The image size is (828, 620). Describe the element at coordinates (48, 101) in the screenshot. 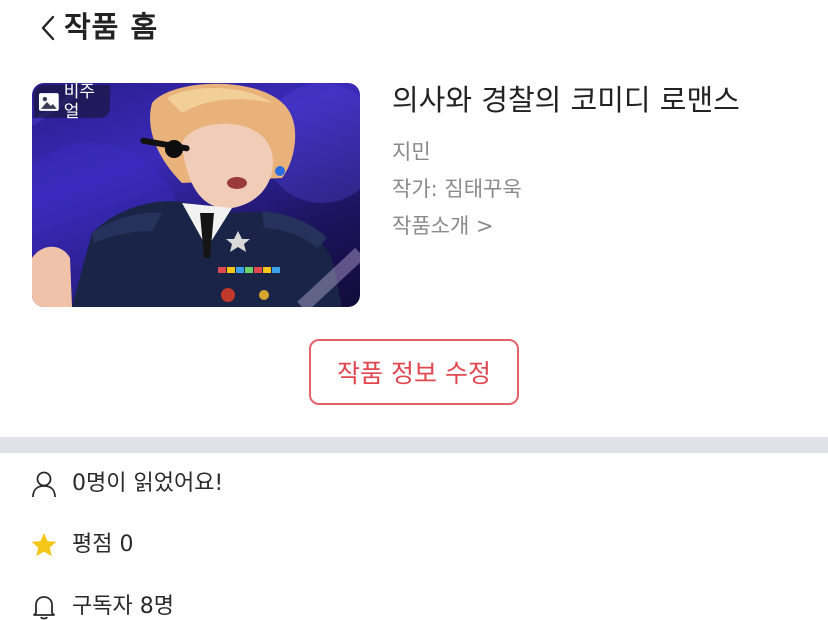

I see `image-icon` at that location.